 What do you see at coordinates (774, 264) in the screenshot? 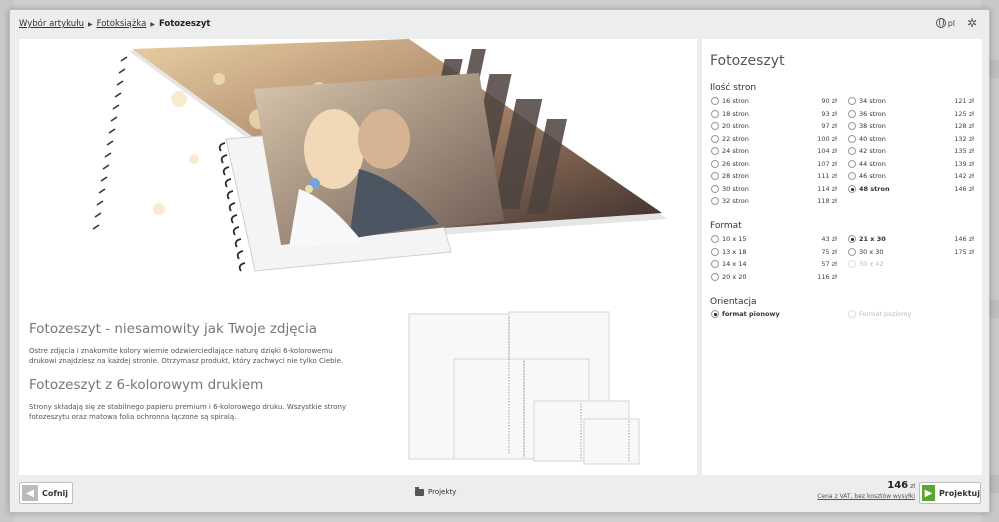
I see `format-option: 14 x 14 57 zł` at bounding box center [774, 264].